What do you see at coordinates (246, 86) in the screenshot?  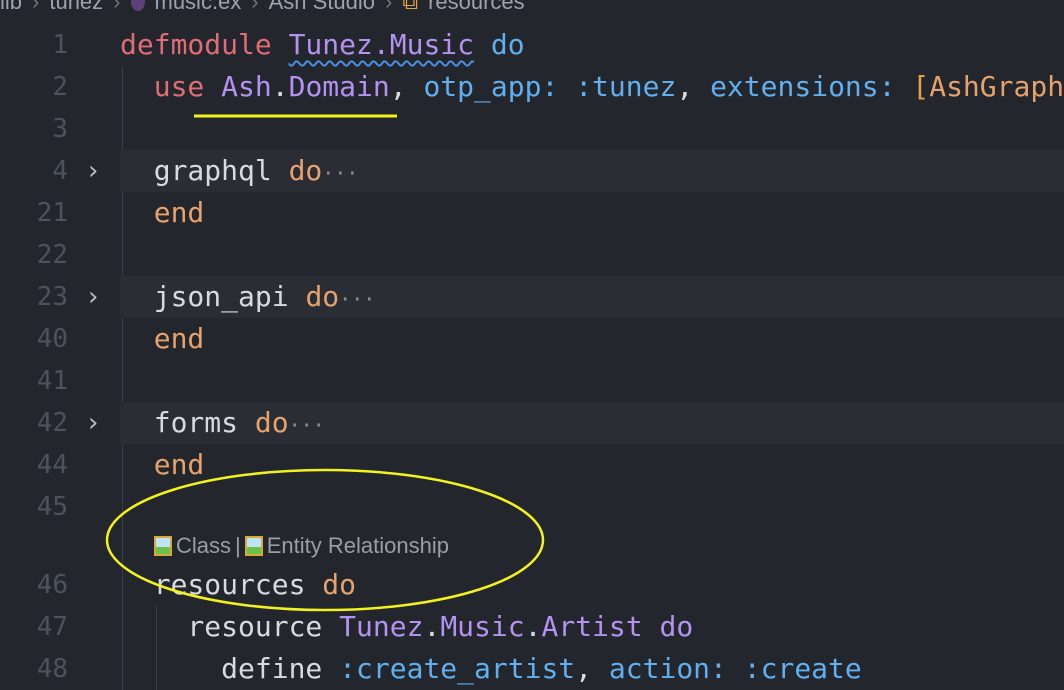 I see `code-token: Ash` at bounding box center [246, 86].